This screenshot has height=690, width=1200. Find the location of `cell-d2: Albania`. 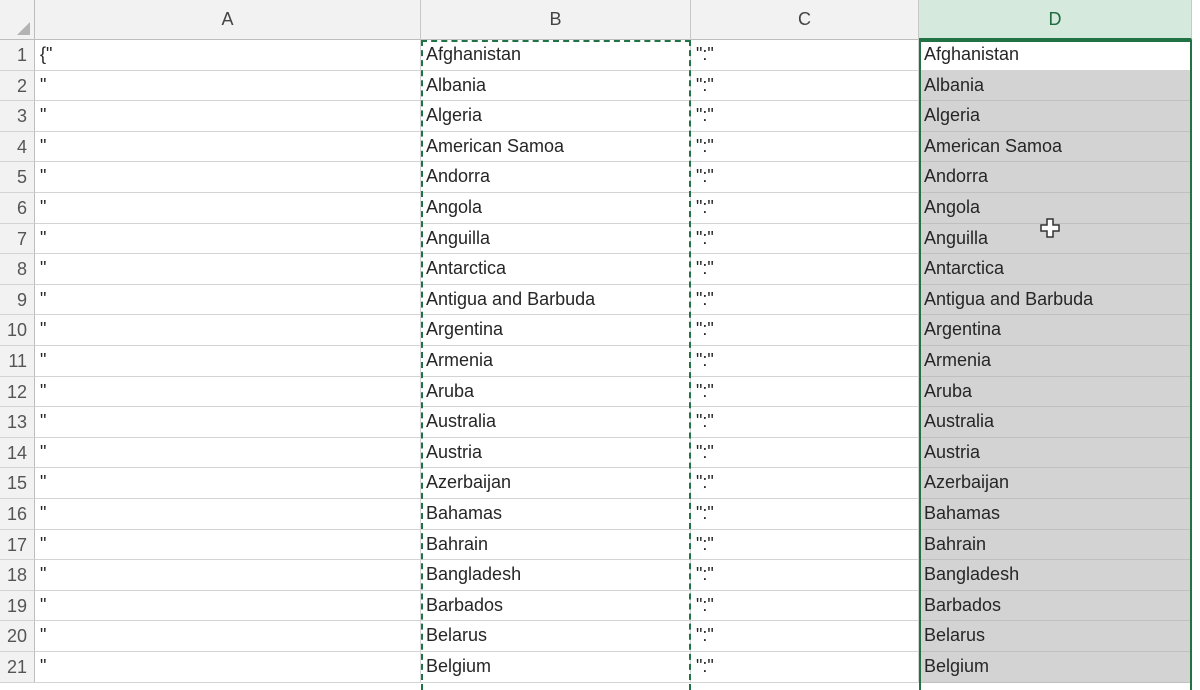

cell-d2: Albania is located at coordinates (1055, 86).